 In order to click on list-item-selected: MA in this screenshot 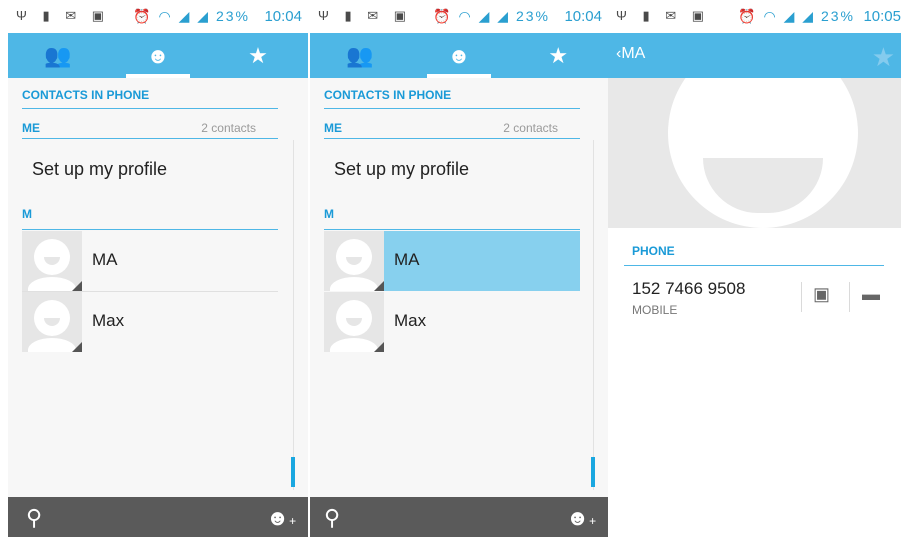, I will do `click(452, 261)`.